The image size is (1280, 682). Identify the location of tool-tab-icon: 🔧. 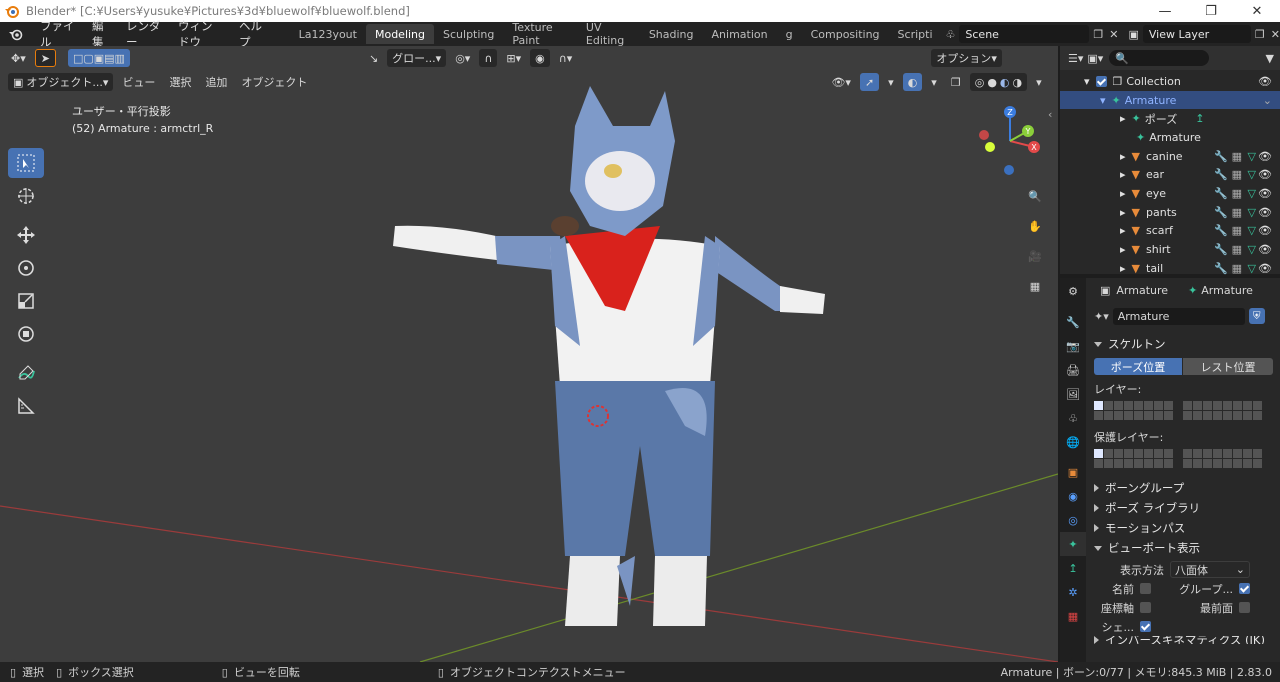
(1073, 322).